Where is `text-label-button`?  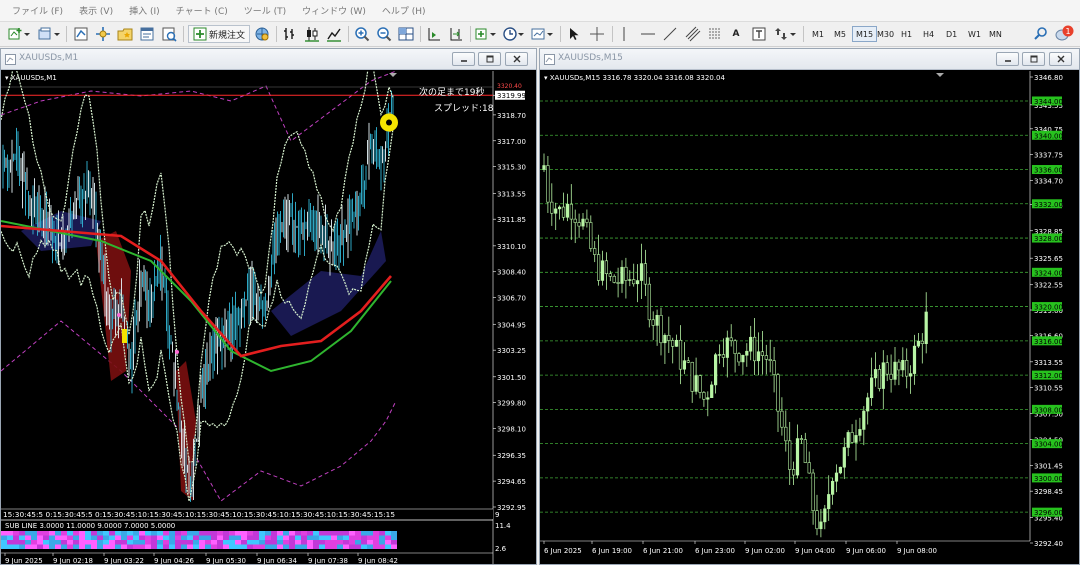
text-label-button is located at coordinates (759, 34).